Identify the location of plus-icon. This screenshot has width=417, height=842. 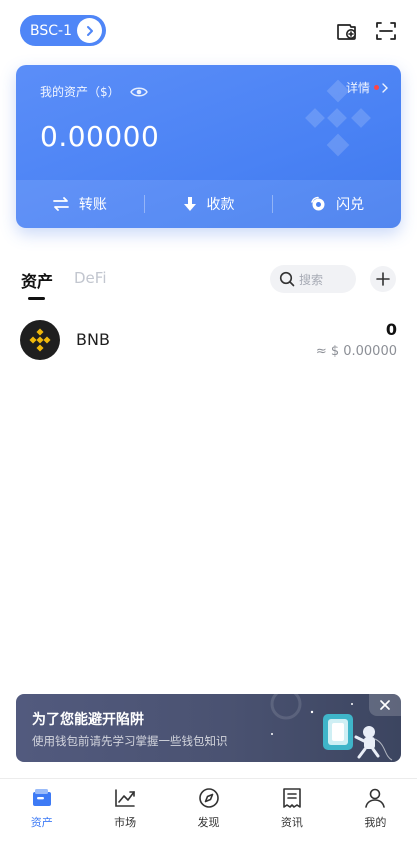
(383, 279).